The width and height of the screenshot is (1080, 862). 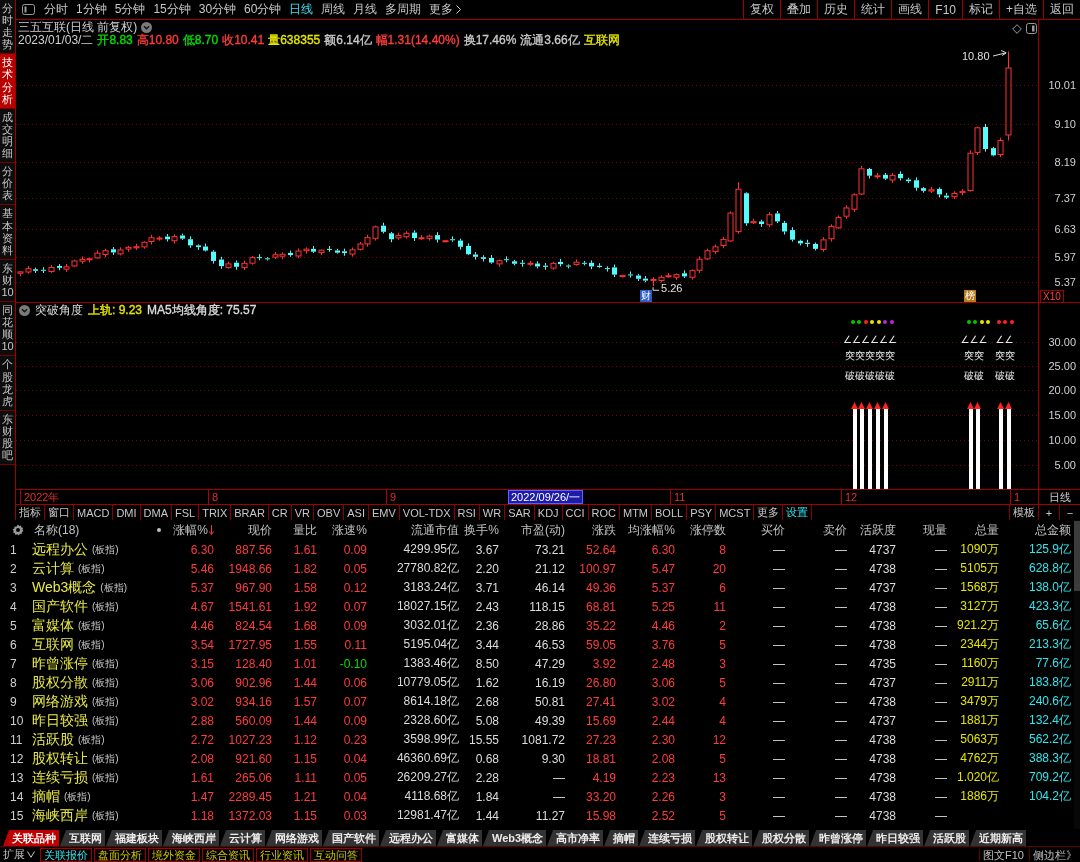 I want to click on scrollbar-thumb, so click(x=1077, y=556).